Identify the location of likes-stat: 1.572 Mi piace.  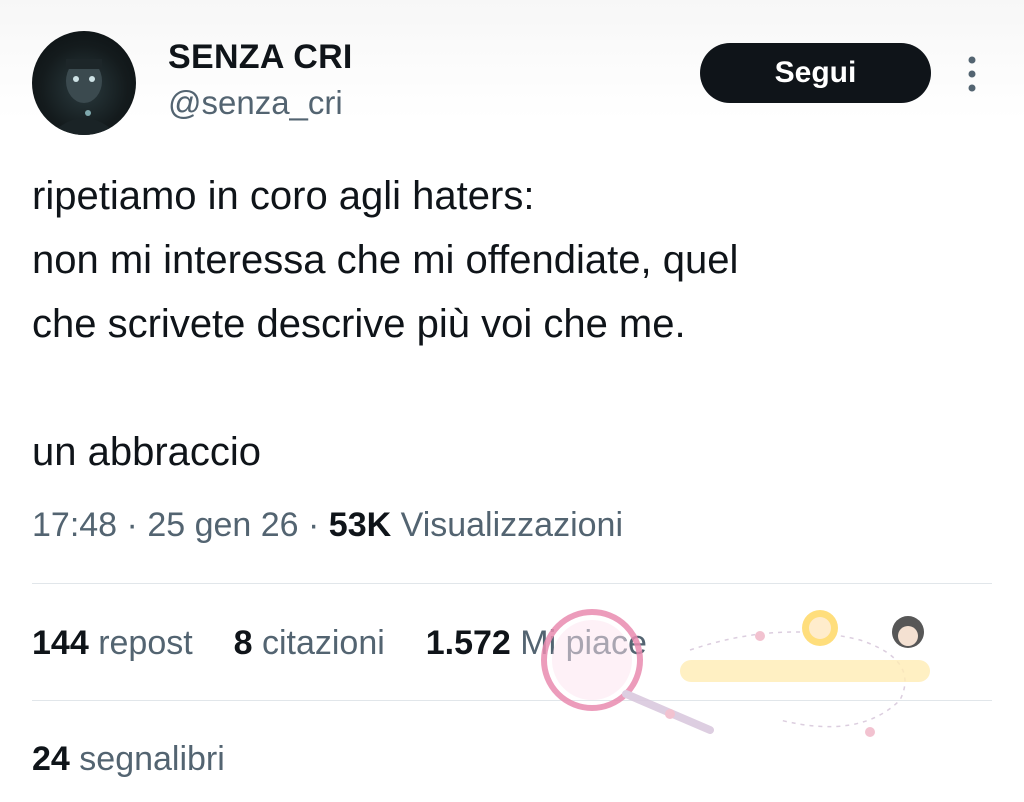
(536, 643).